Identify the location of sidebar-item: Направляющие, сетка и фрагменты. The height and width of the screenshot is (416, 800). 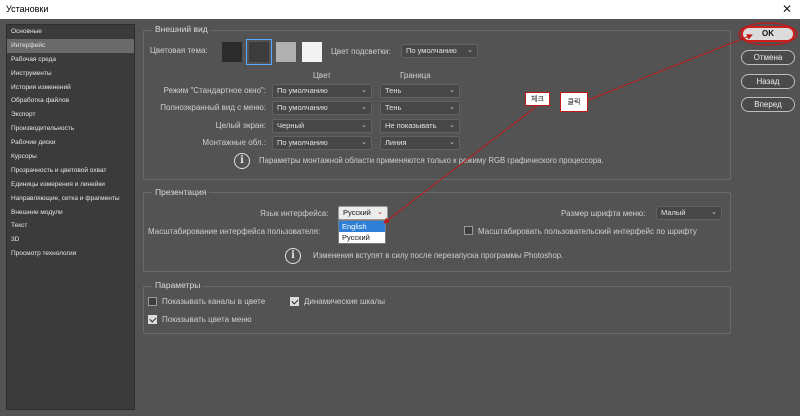
(70, 199).